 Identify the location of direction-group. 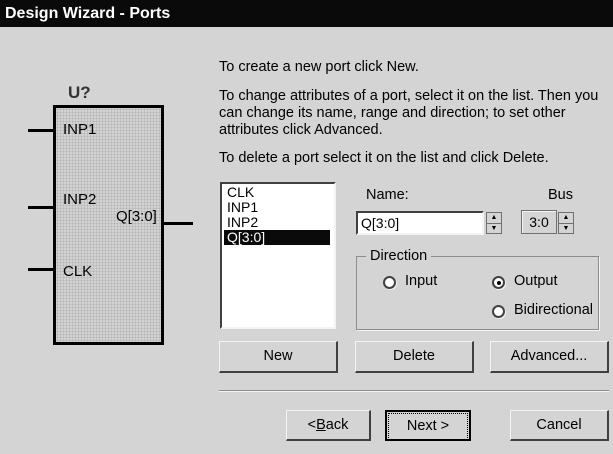
(477, 293).